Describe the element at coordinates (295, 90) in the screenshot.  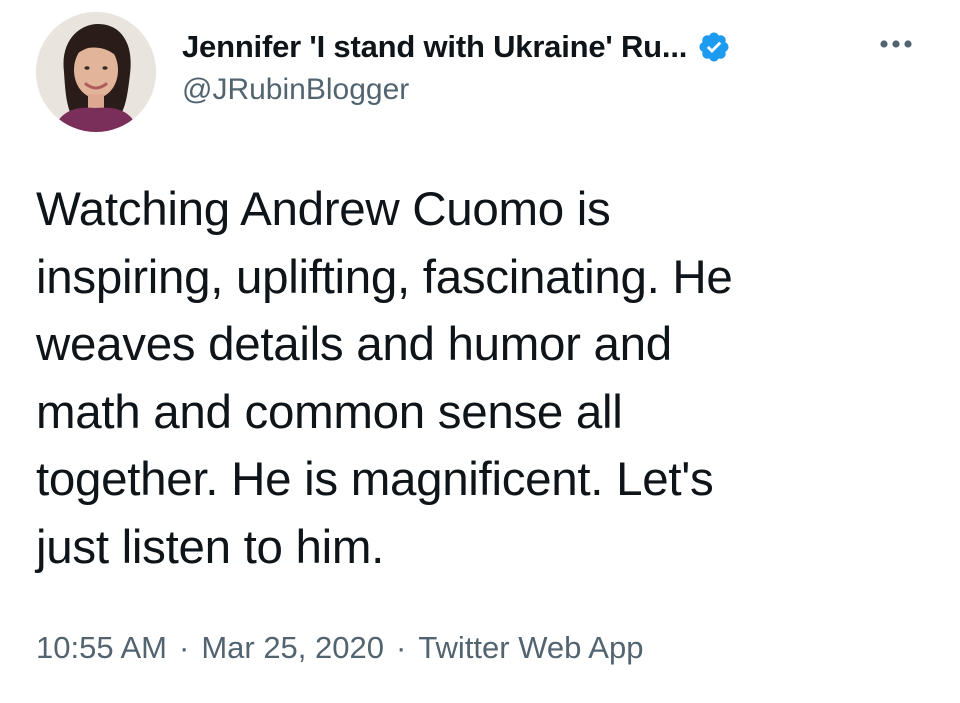
I see `author-handle: @JRubinBlogger` at that location.